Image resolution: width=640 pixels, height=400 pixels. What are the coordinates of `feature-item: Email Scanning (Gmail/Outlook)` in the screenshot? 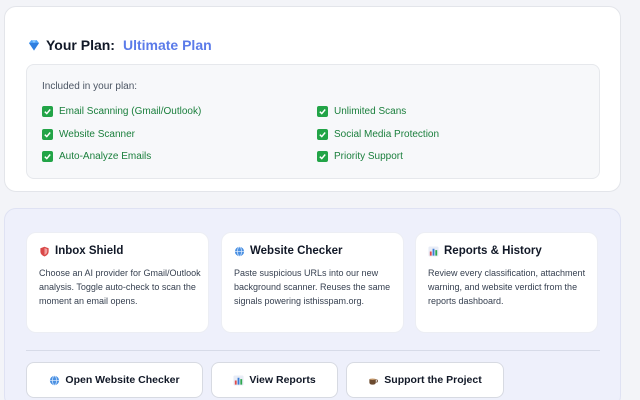 It's located at (121, 111).